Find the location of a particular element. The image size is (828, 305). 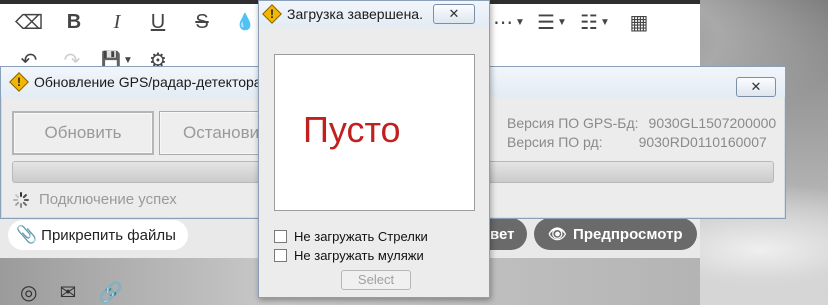

update-button: Обновить is located at coordinates (83, 133).